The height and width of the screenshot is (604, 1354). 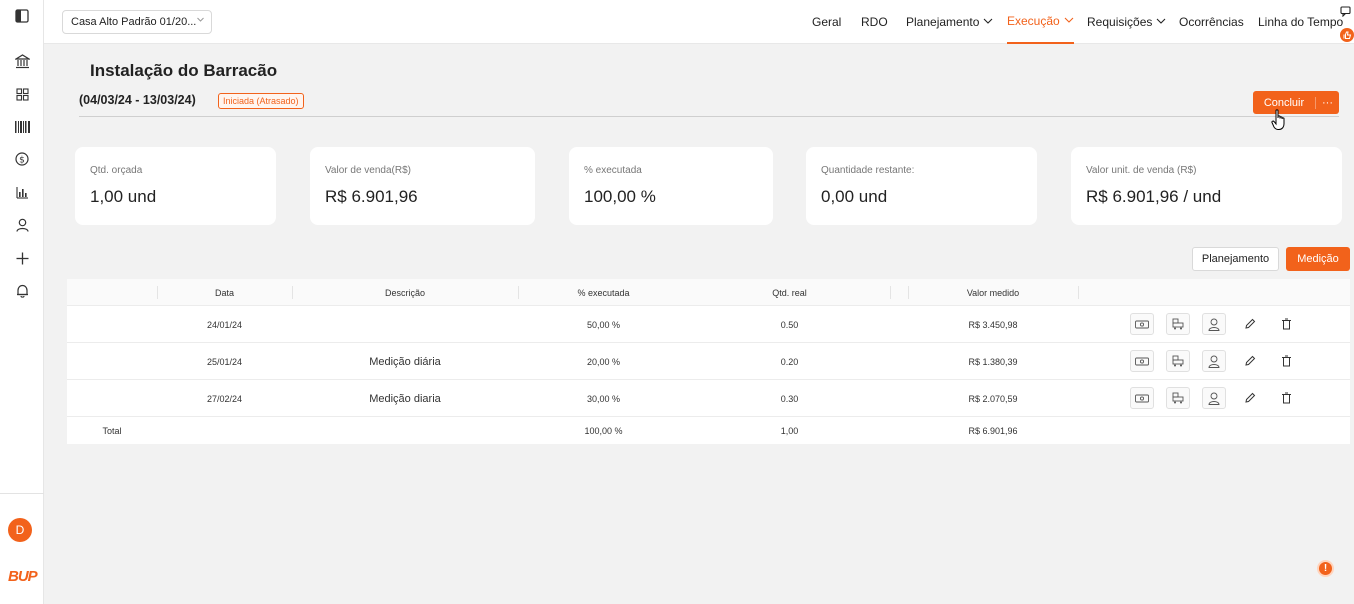 I want to click on cell-executada: 50,00 %, so click(x=603, y=324).